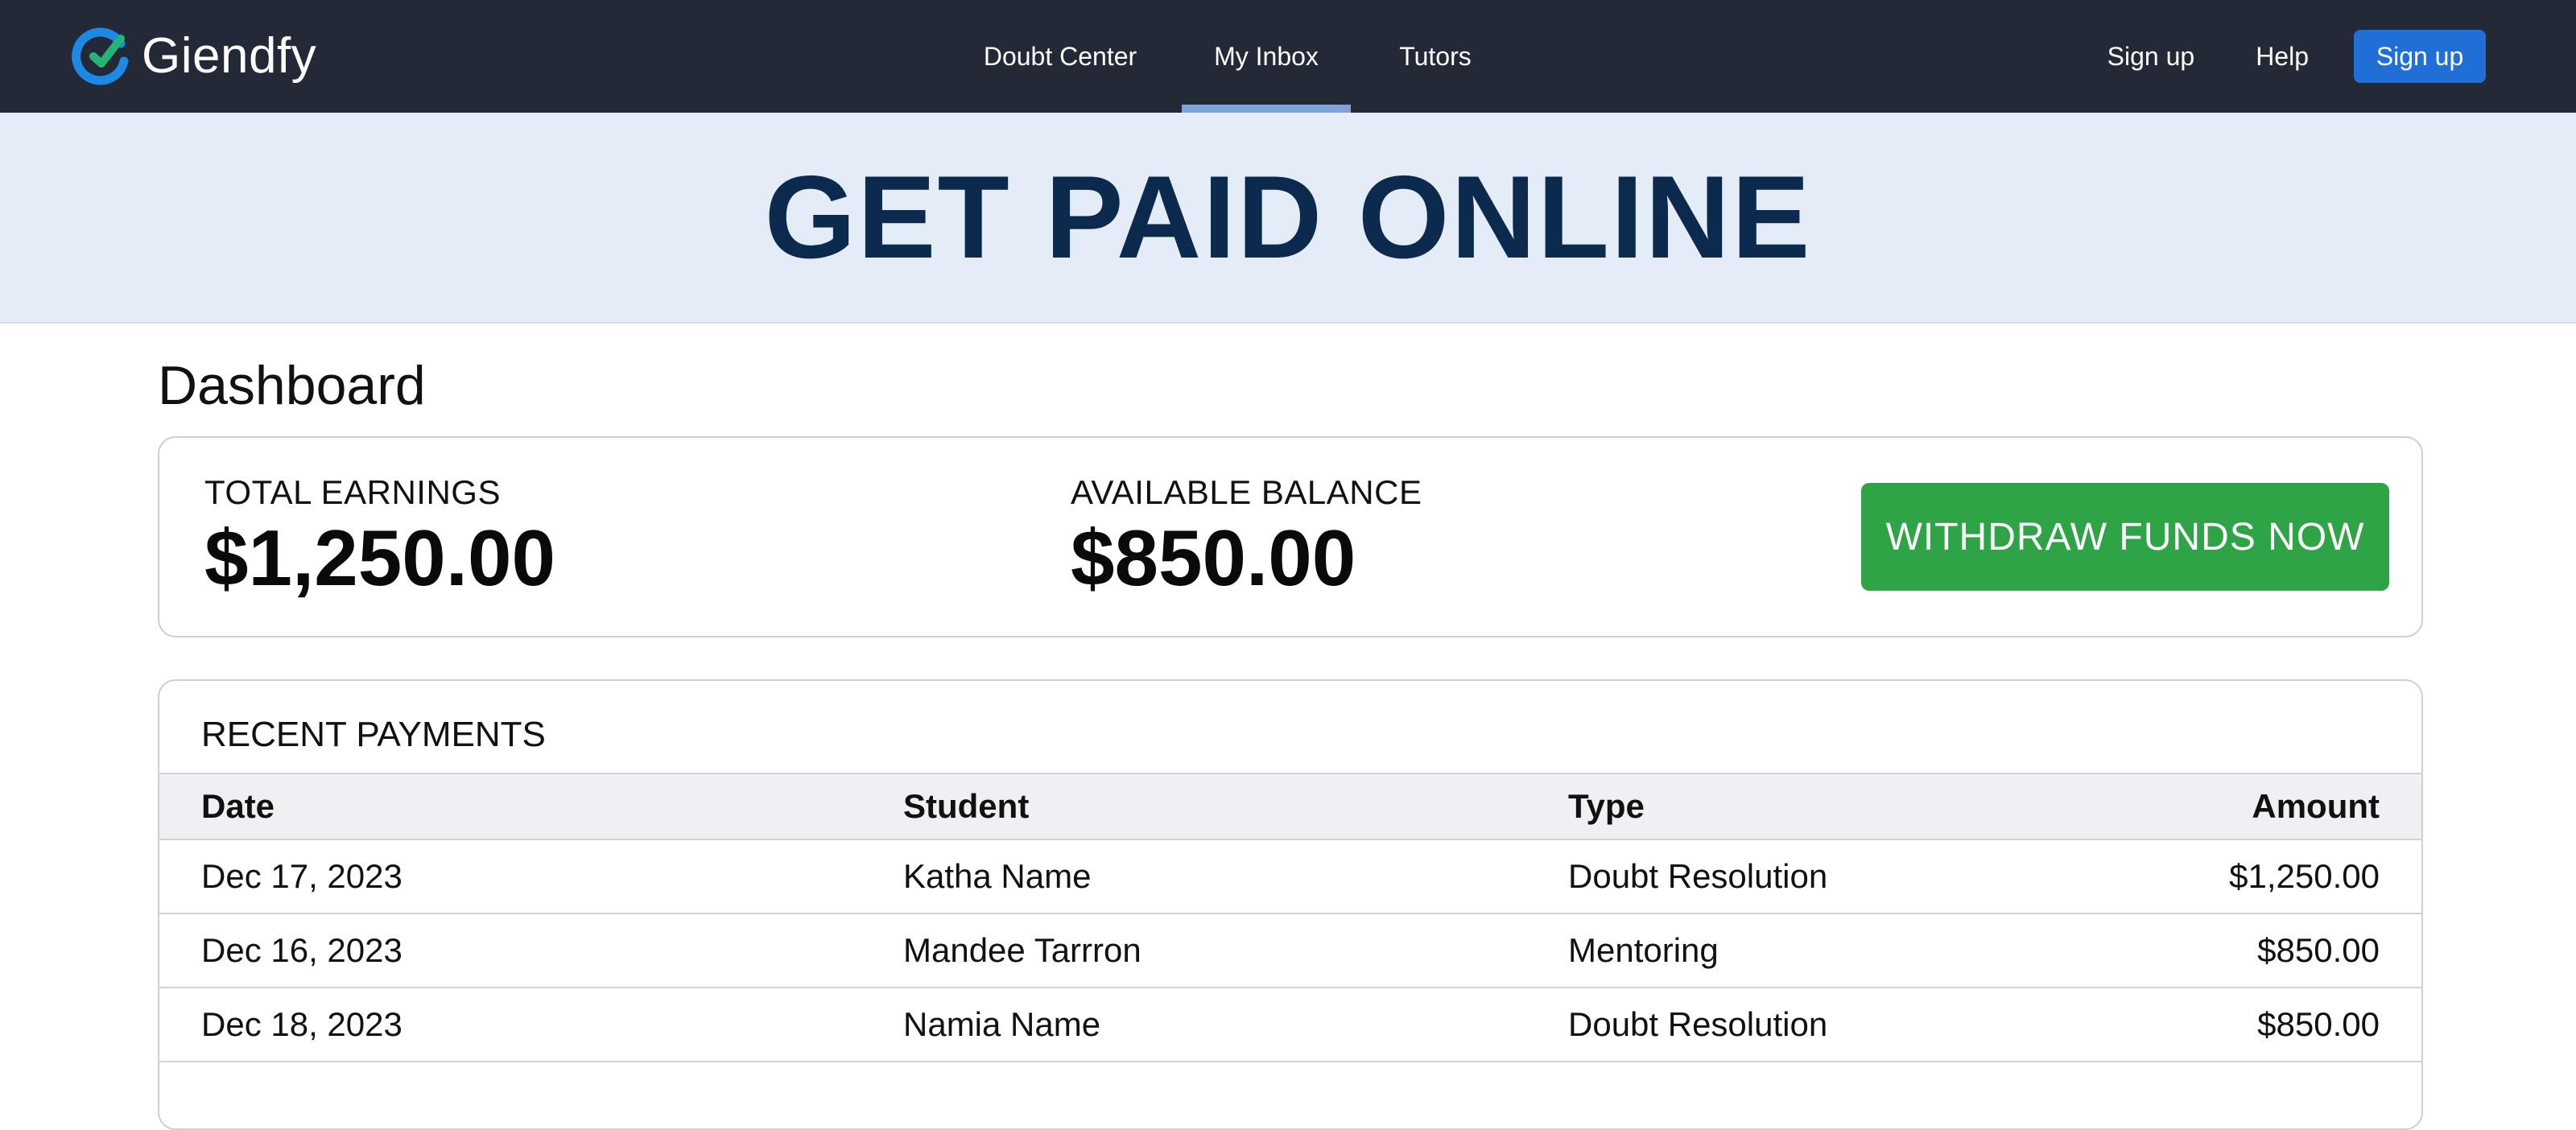 The width and height of the screenshot is (2576, 1130). What do you see at coordinates (1606, 806) in the screenshot?
I see `column-header-type: Type` at bounding box center [1606, 806].